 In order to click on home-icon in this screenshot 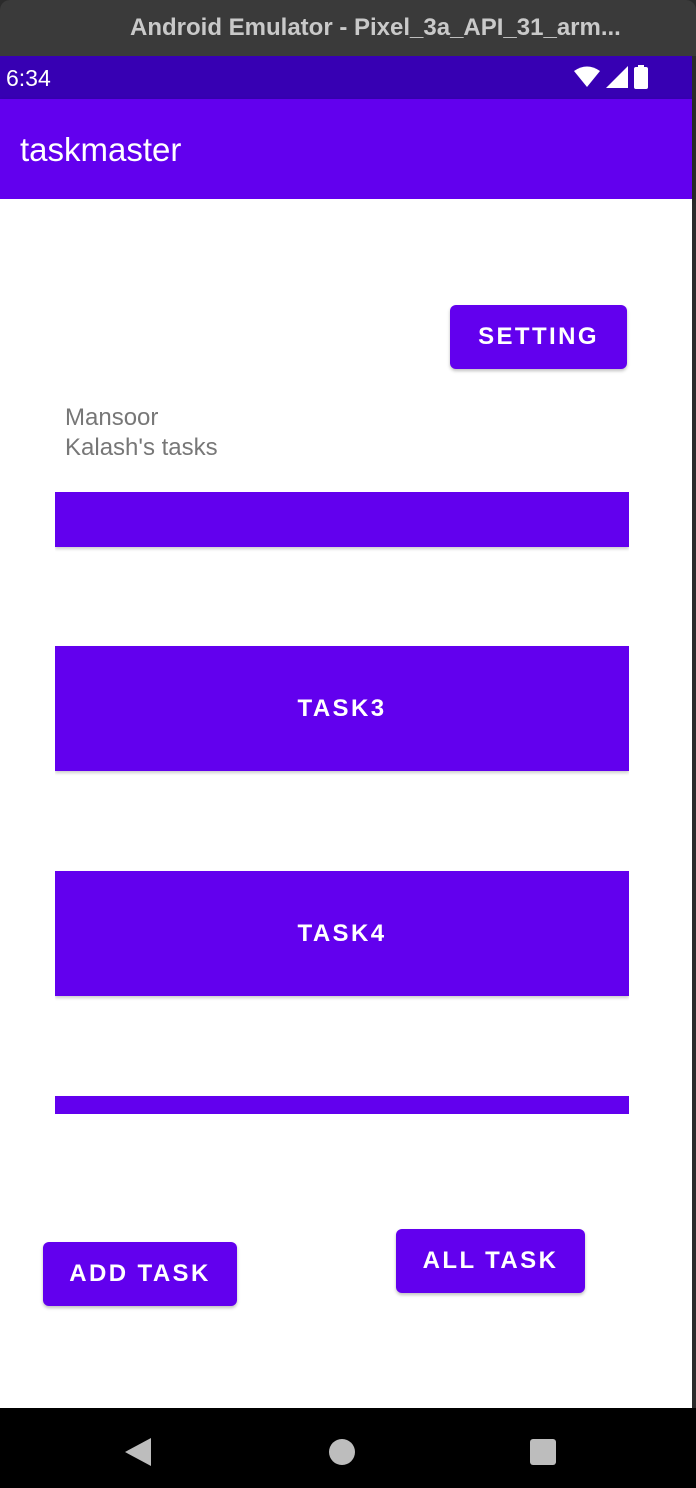, I will do `click(342, 1452)`.